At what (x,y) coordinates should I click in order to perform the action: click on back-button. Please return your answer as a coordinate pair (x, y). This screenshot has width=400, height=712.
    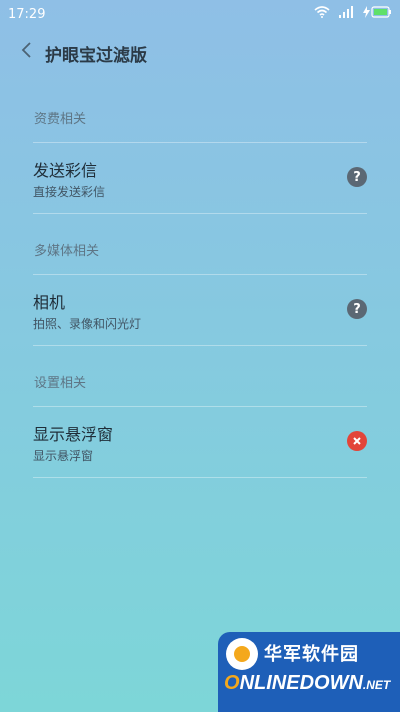
    Looking at the image, I should click on (26, 52).